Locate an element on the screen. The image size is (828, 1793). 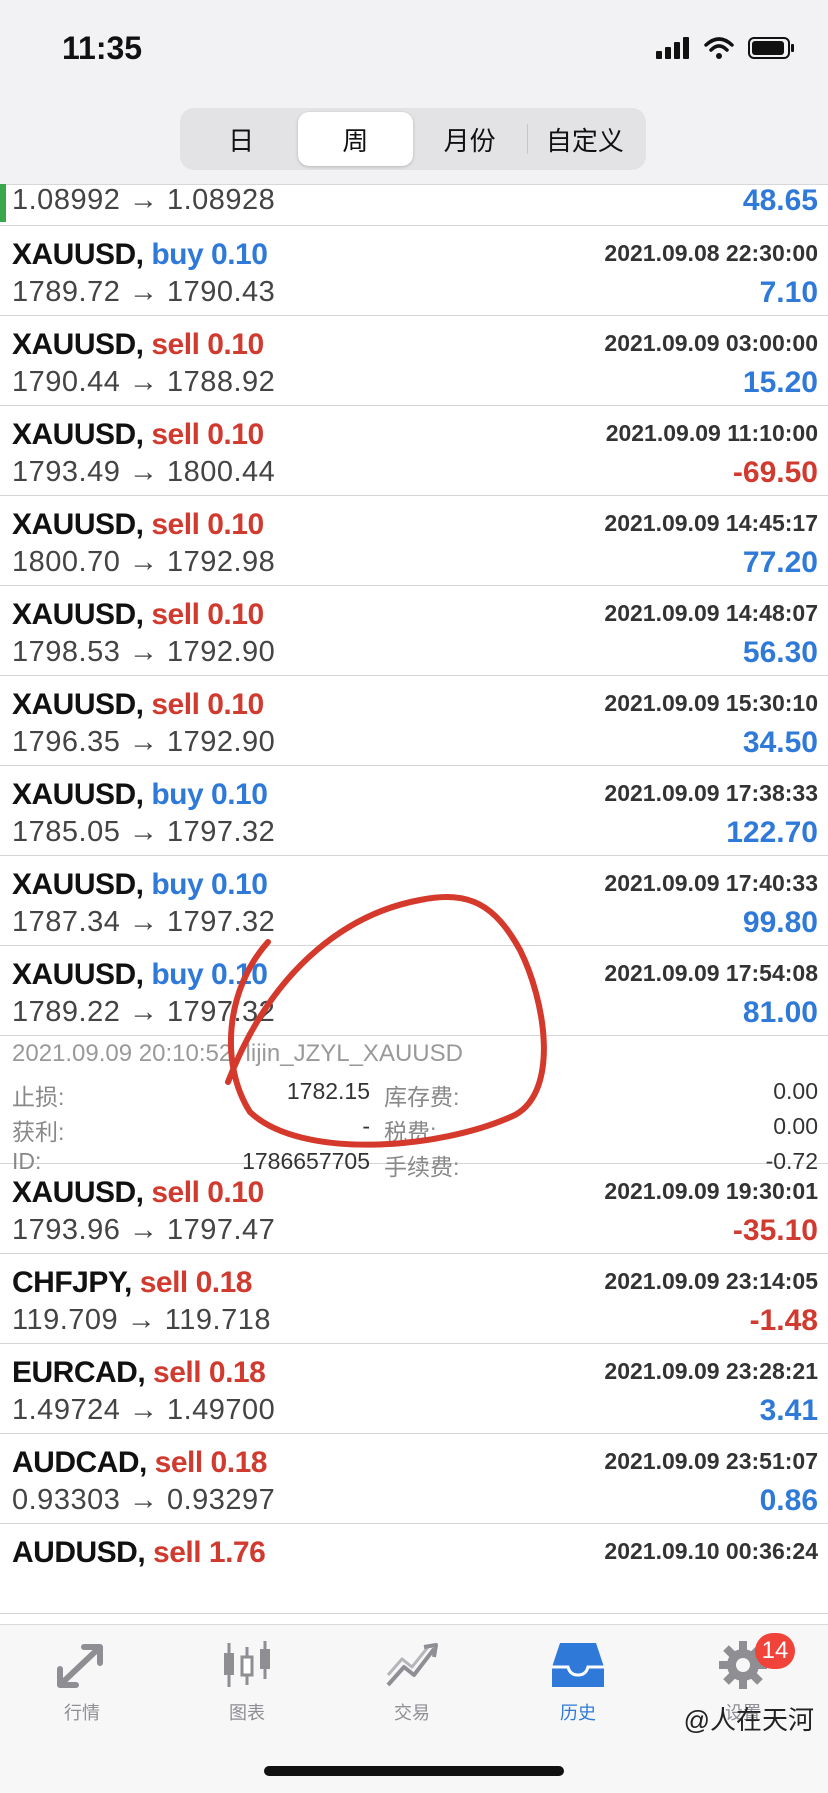
trade-prices: 1793.96 → 1797.47 is located at coordinates (144, 1230).